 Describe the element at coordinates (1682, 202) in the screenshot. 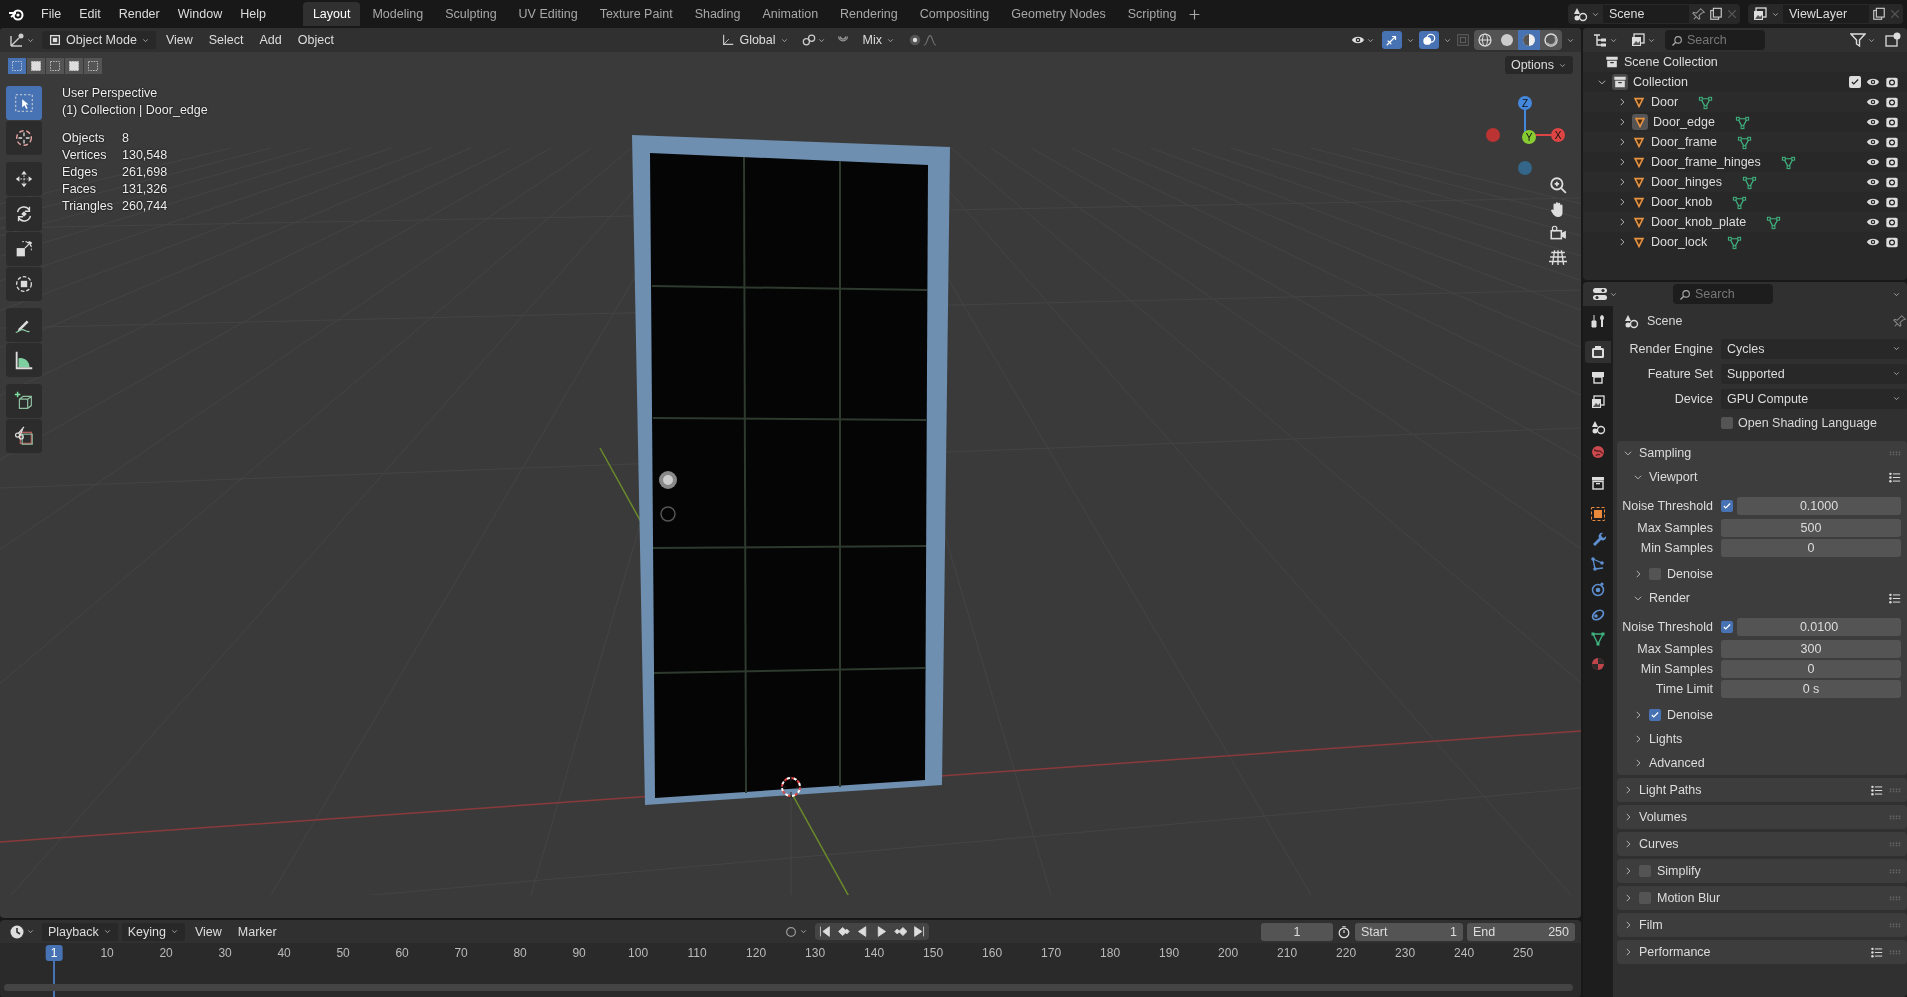

I see `tree-item: Door_knob` at that location.